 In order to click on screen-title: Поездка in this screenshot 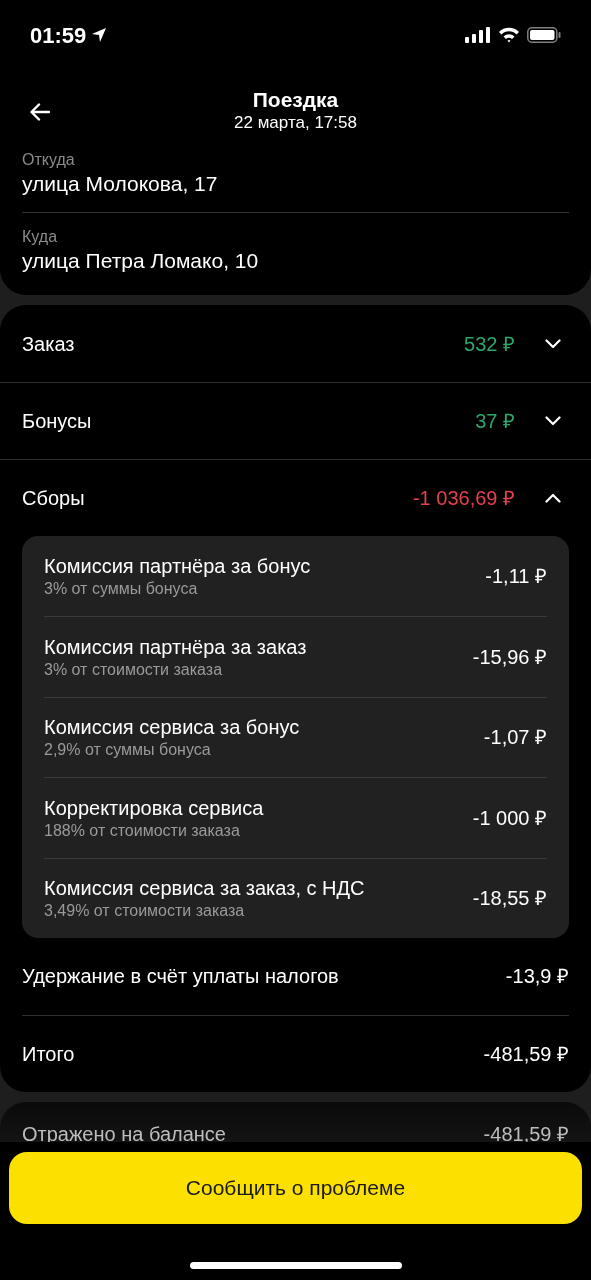, I will do `click(295, 100)`.